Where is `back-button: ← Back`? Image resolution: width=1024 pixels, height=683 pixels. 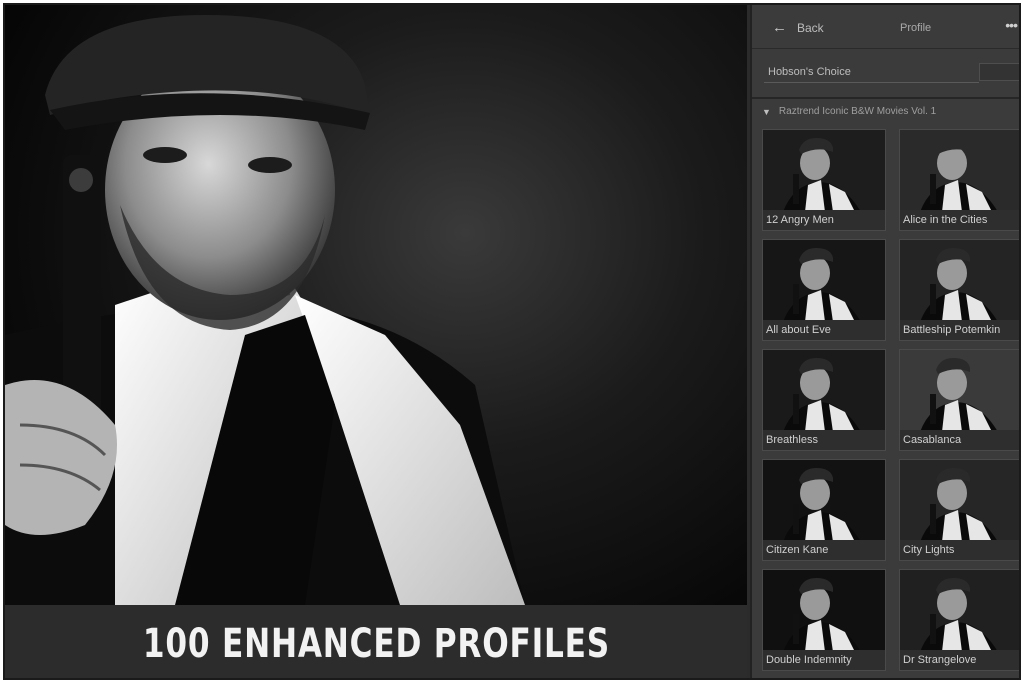
back-button: ← Back is located at coordinates (798, 27).